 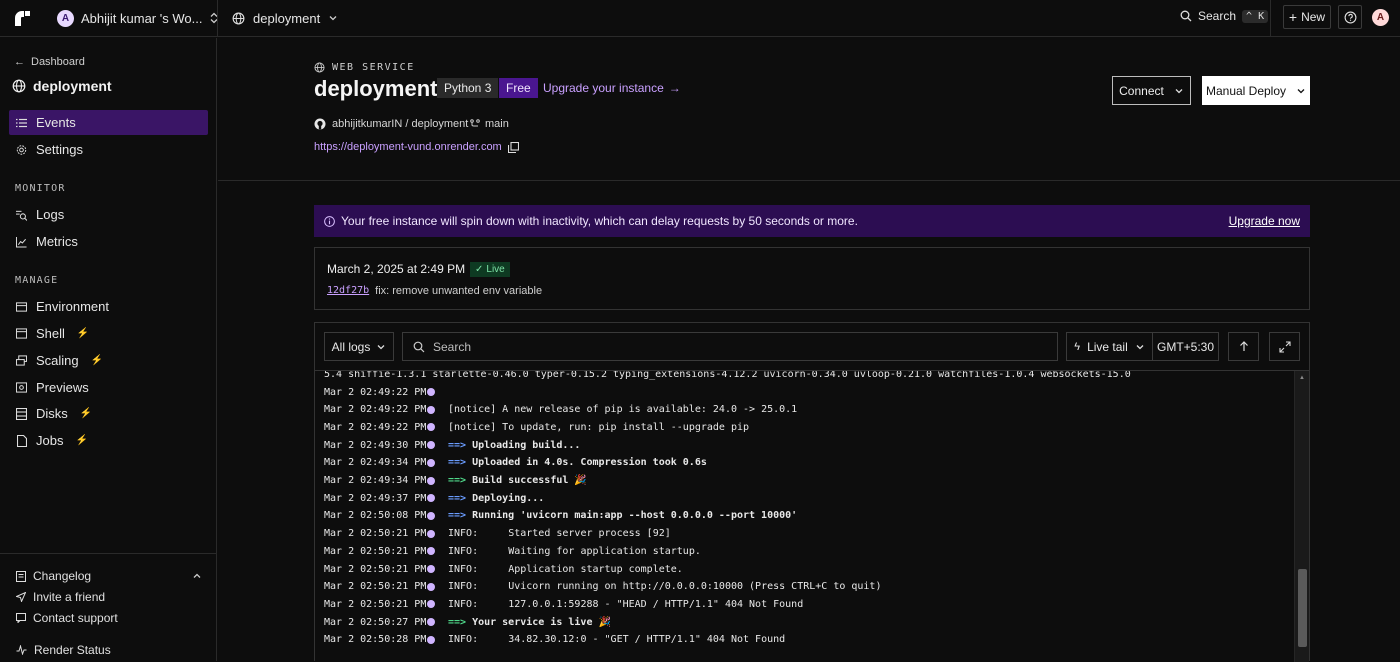 What do you see at coordinates (21, 650) in the screenshot?
I see `pulse-icon` at bounding box center [21, 650].